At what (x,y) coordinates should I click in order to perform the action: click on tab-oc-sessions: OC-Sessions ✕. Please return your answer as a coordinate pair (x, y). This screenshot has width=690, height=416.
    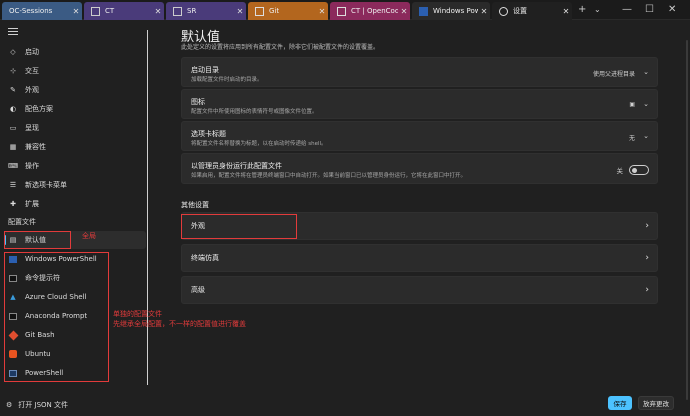
    Looking at the image, I should click on (42, 11).